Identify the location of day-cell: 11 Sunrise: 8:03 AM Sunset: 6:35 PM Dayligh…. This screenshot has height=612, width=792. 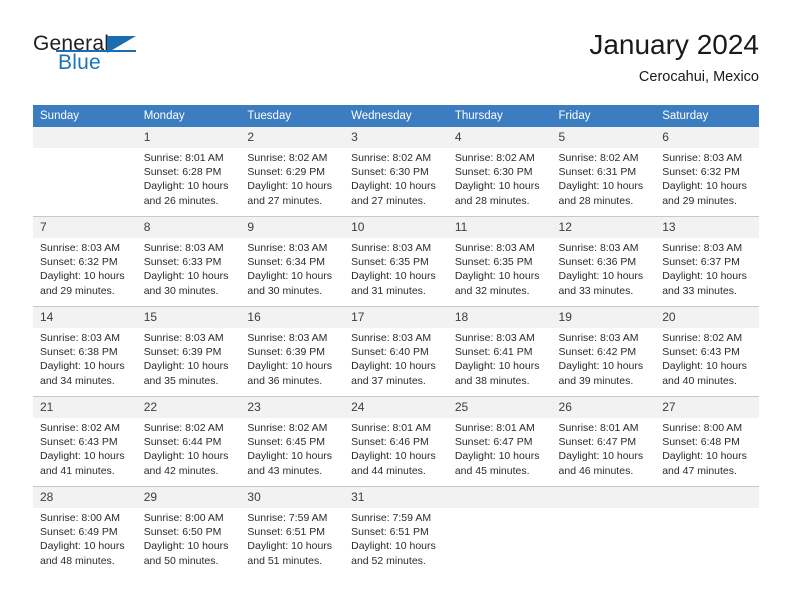
(499, 261).